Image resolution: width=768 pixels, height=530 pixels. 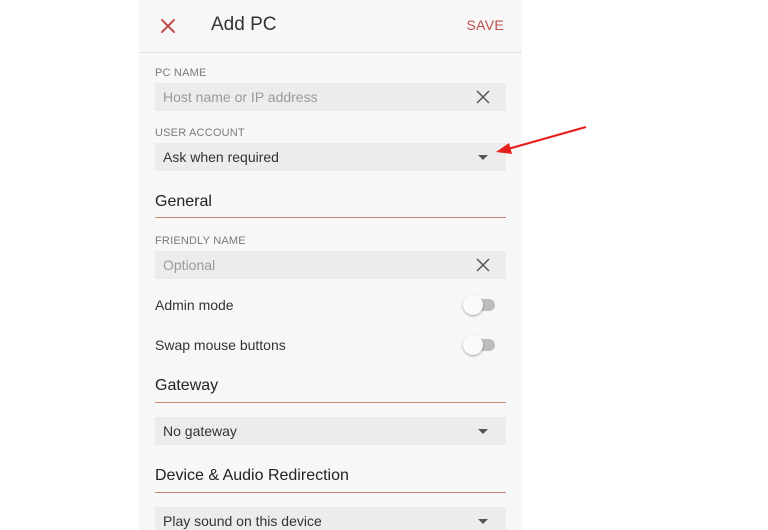 I want to click on pc-name-caption: PC NAME, so click(x=181, y=73).